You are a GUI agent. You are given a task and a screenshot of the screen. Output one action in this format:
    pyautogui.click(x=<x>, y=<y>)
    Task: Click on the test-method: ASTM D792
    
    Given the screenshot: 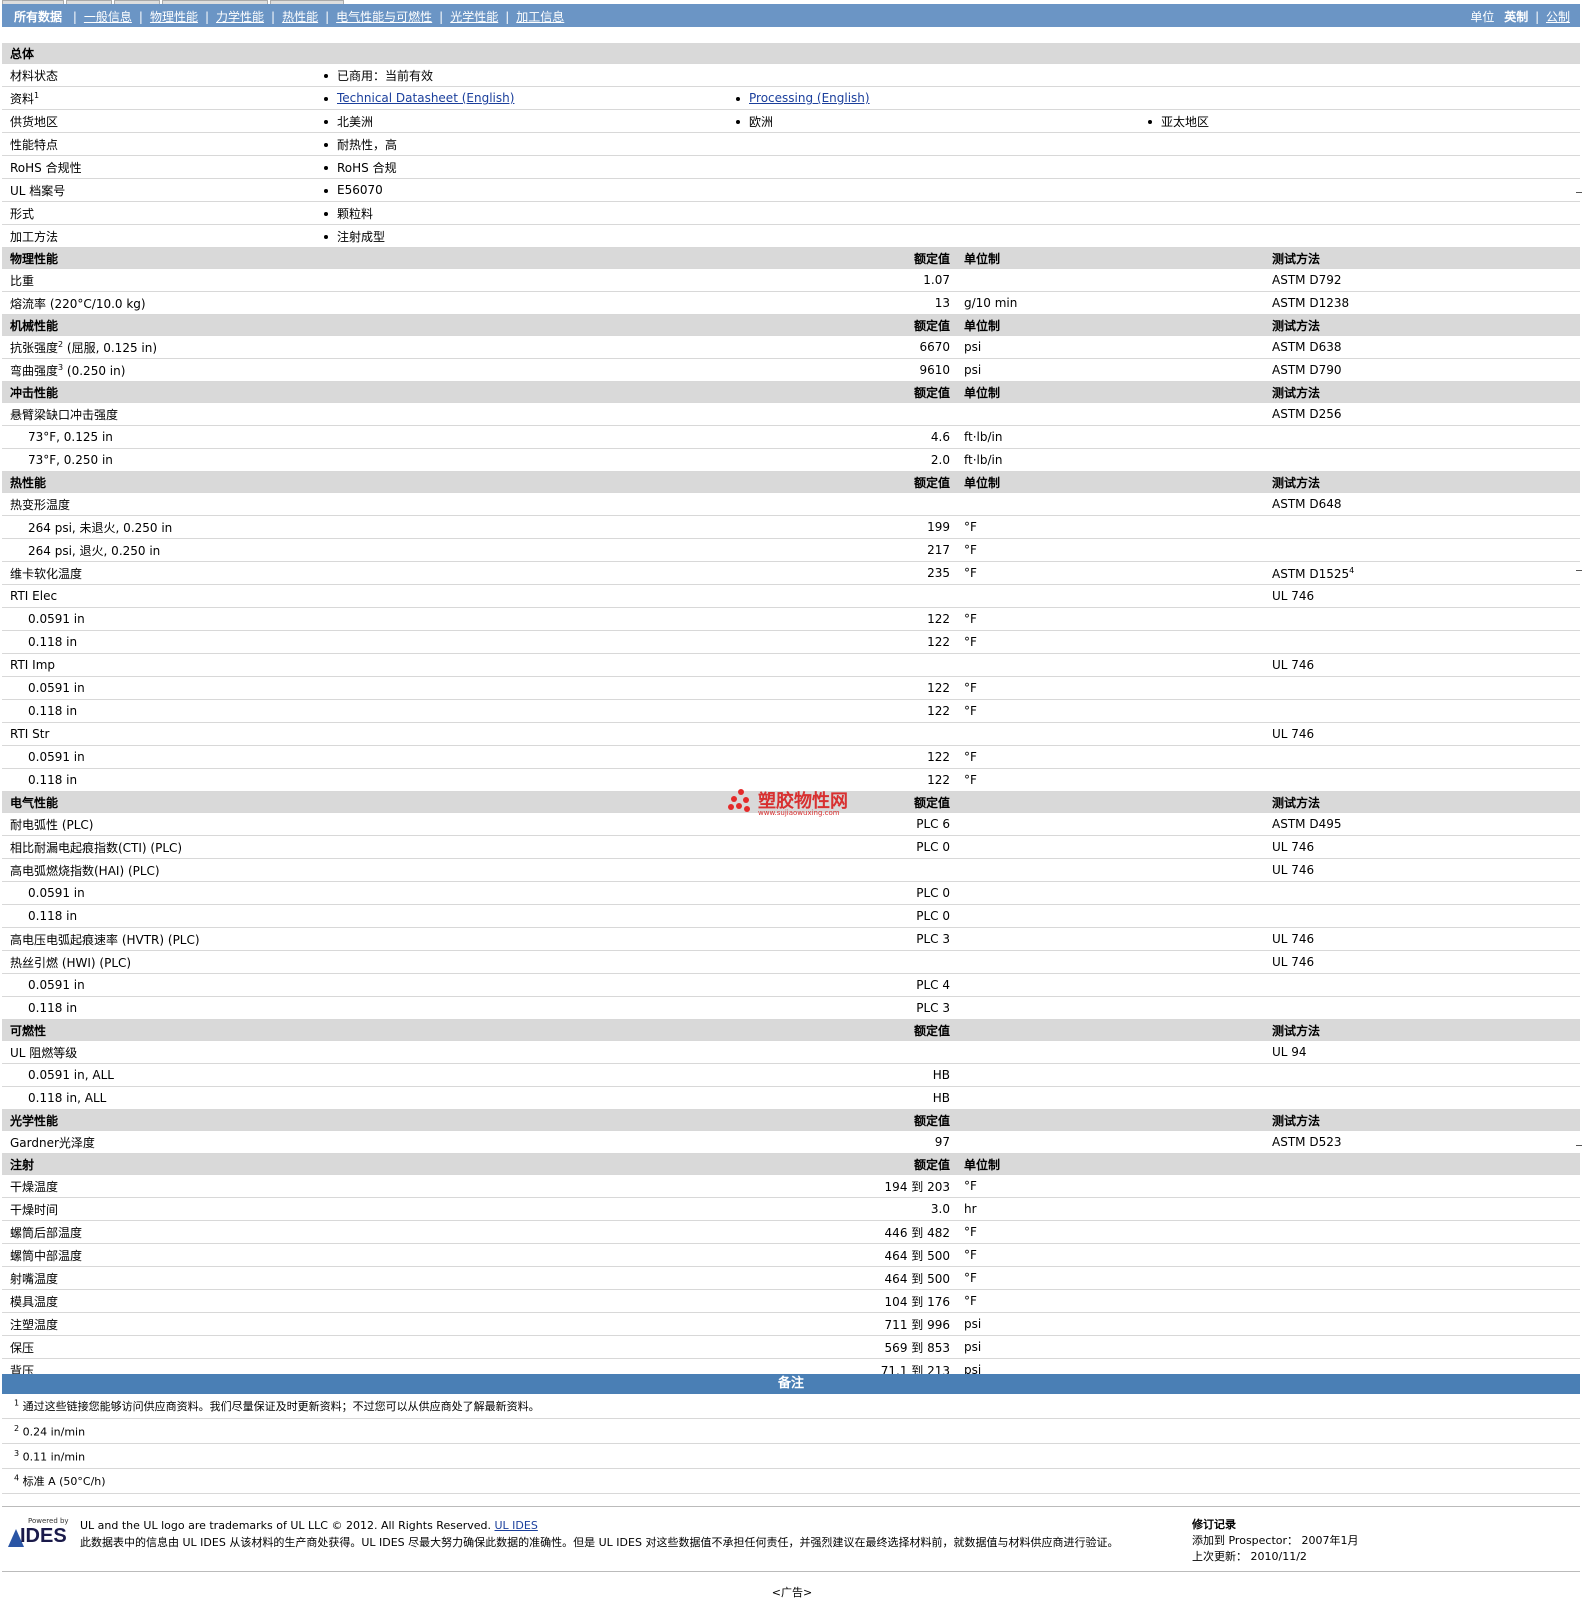 What is the action you would take?
    pyautogui.click(x=1422, y=280)
    